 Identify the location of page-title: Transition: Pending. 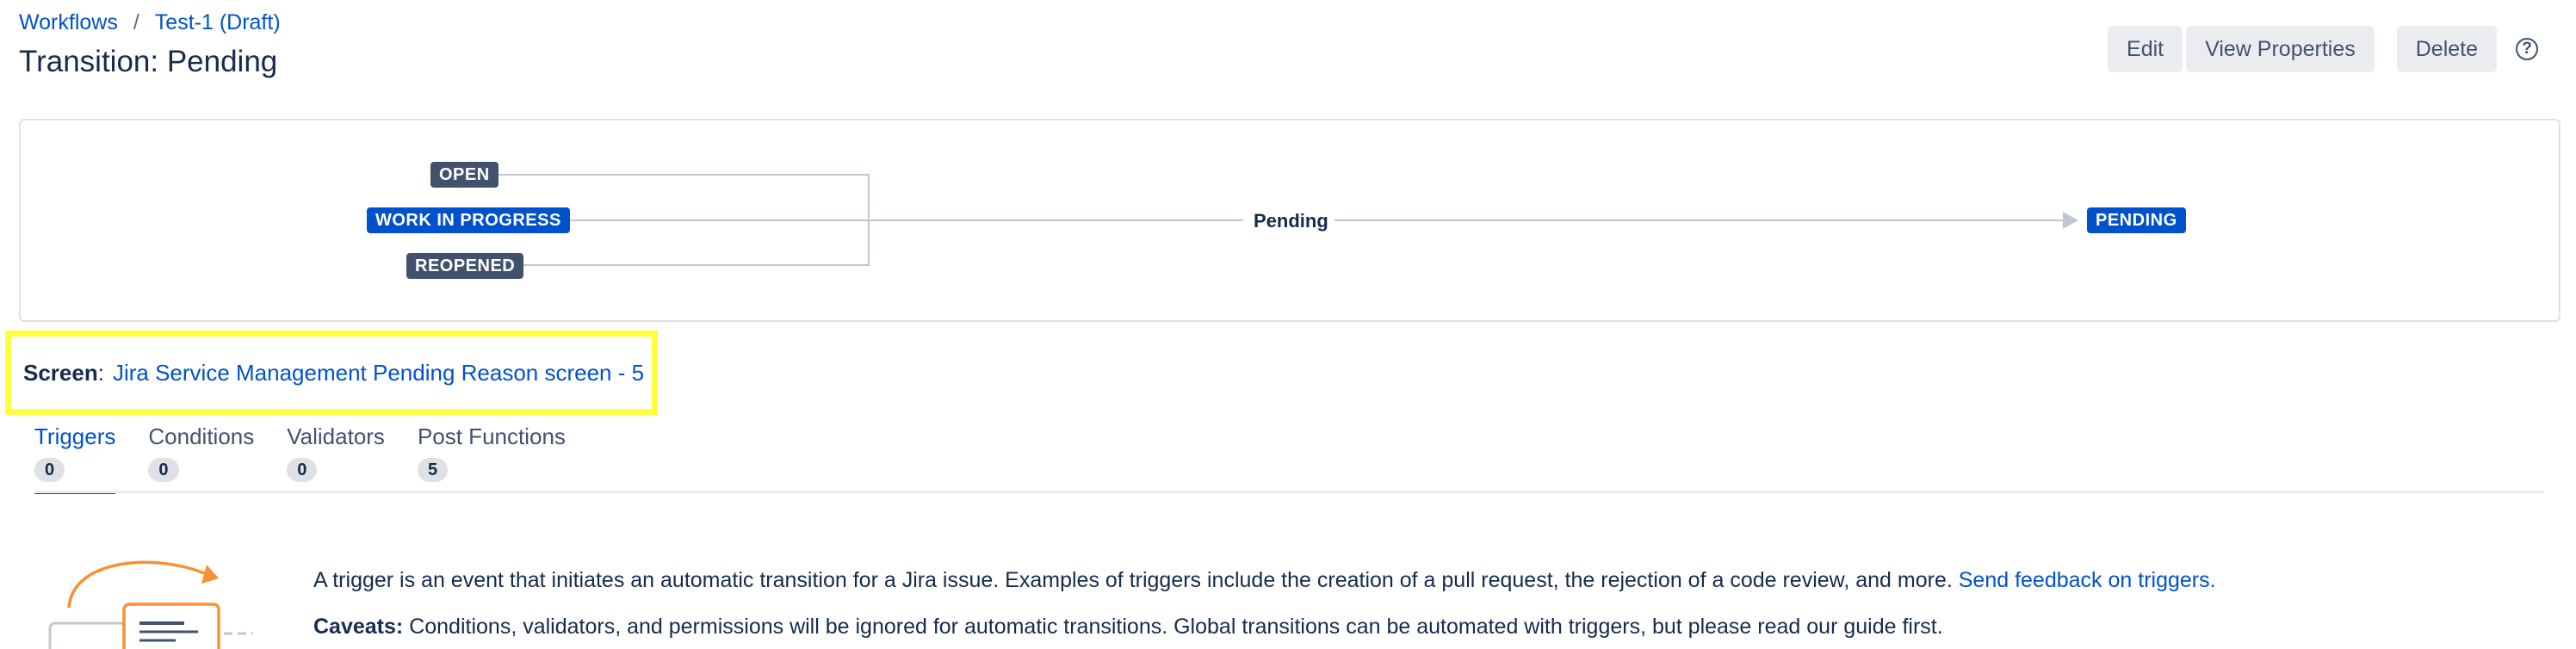
(148, 61).